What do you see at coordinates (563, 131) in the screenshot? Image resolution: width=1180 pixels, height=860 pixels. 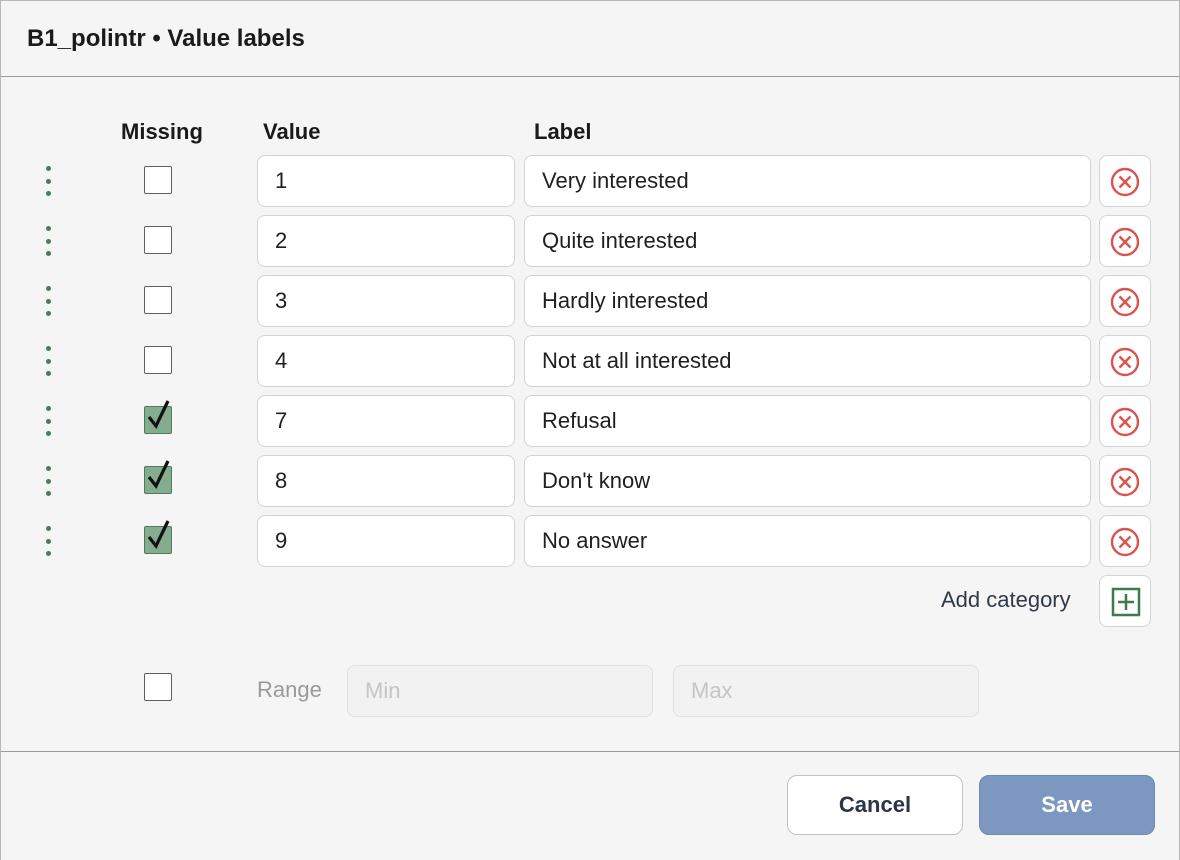 I see `column-header-label: Label` at bounding box center [563, 131].